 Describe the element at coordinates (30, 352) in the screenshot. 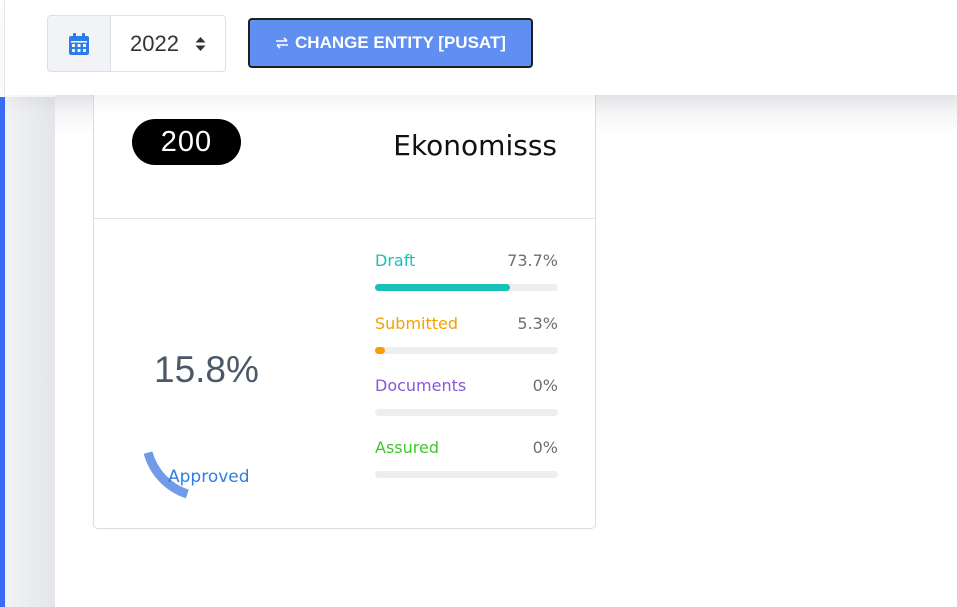

I see `sidebar-edge` at that location.